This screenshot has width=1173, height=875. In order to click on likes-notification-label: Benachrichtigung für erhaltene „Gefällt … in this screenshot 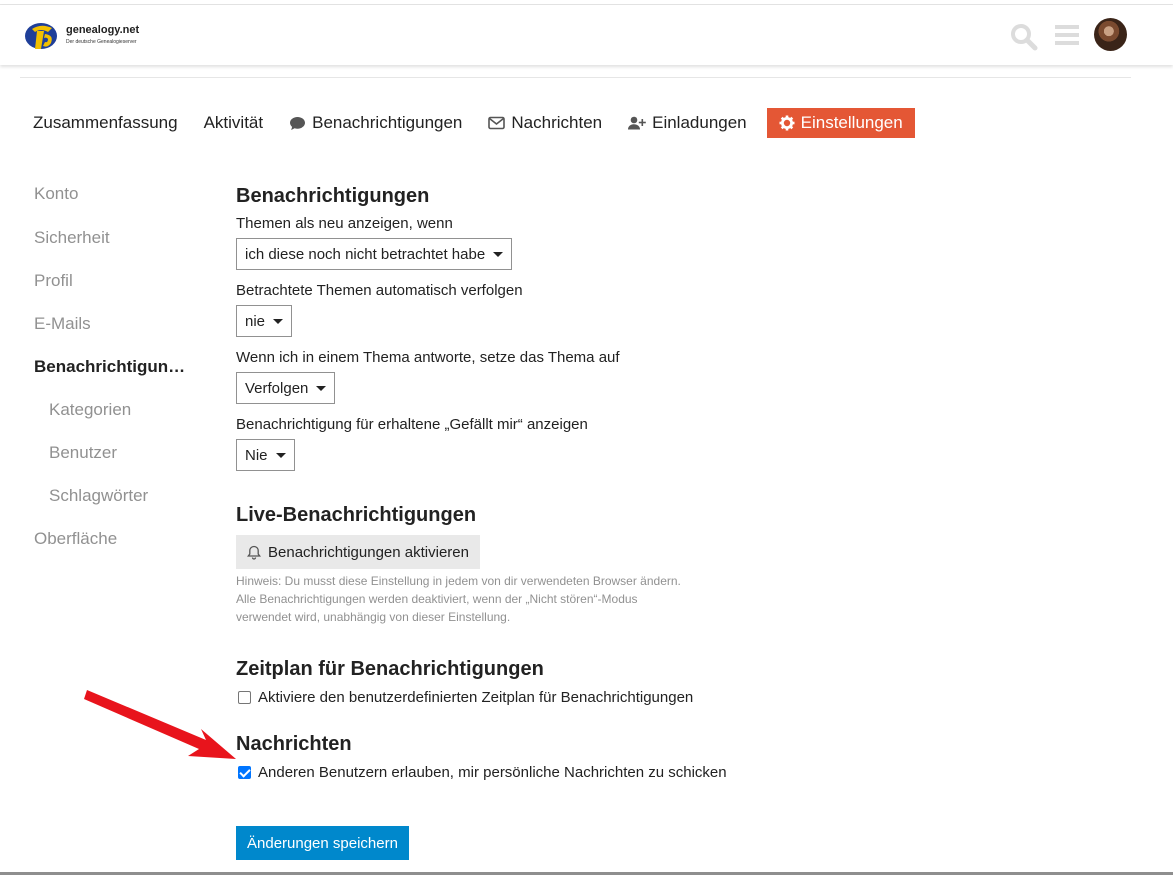, I will do `click(412, 424)`.